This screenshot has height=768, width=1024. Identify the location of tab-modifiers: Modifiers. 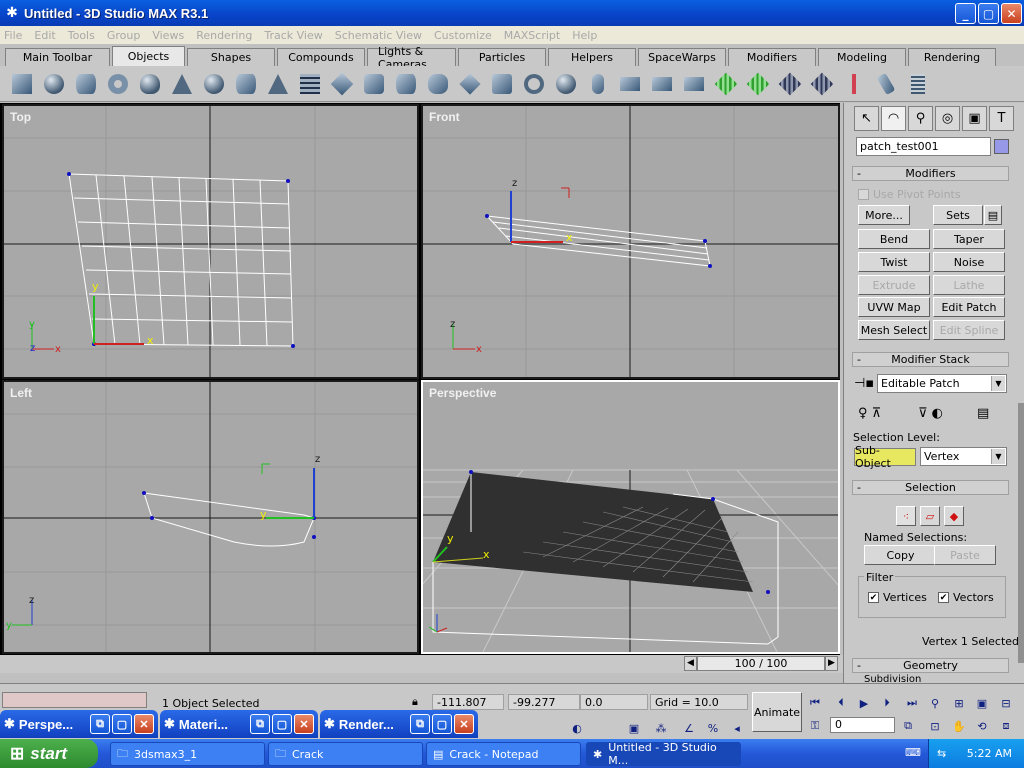
(772, 57).